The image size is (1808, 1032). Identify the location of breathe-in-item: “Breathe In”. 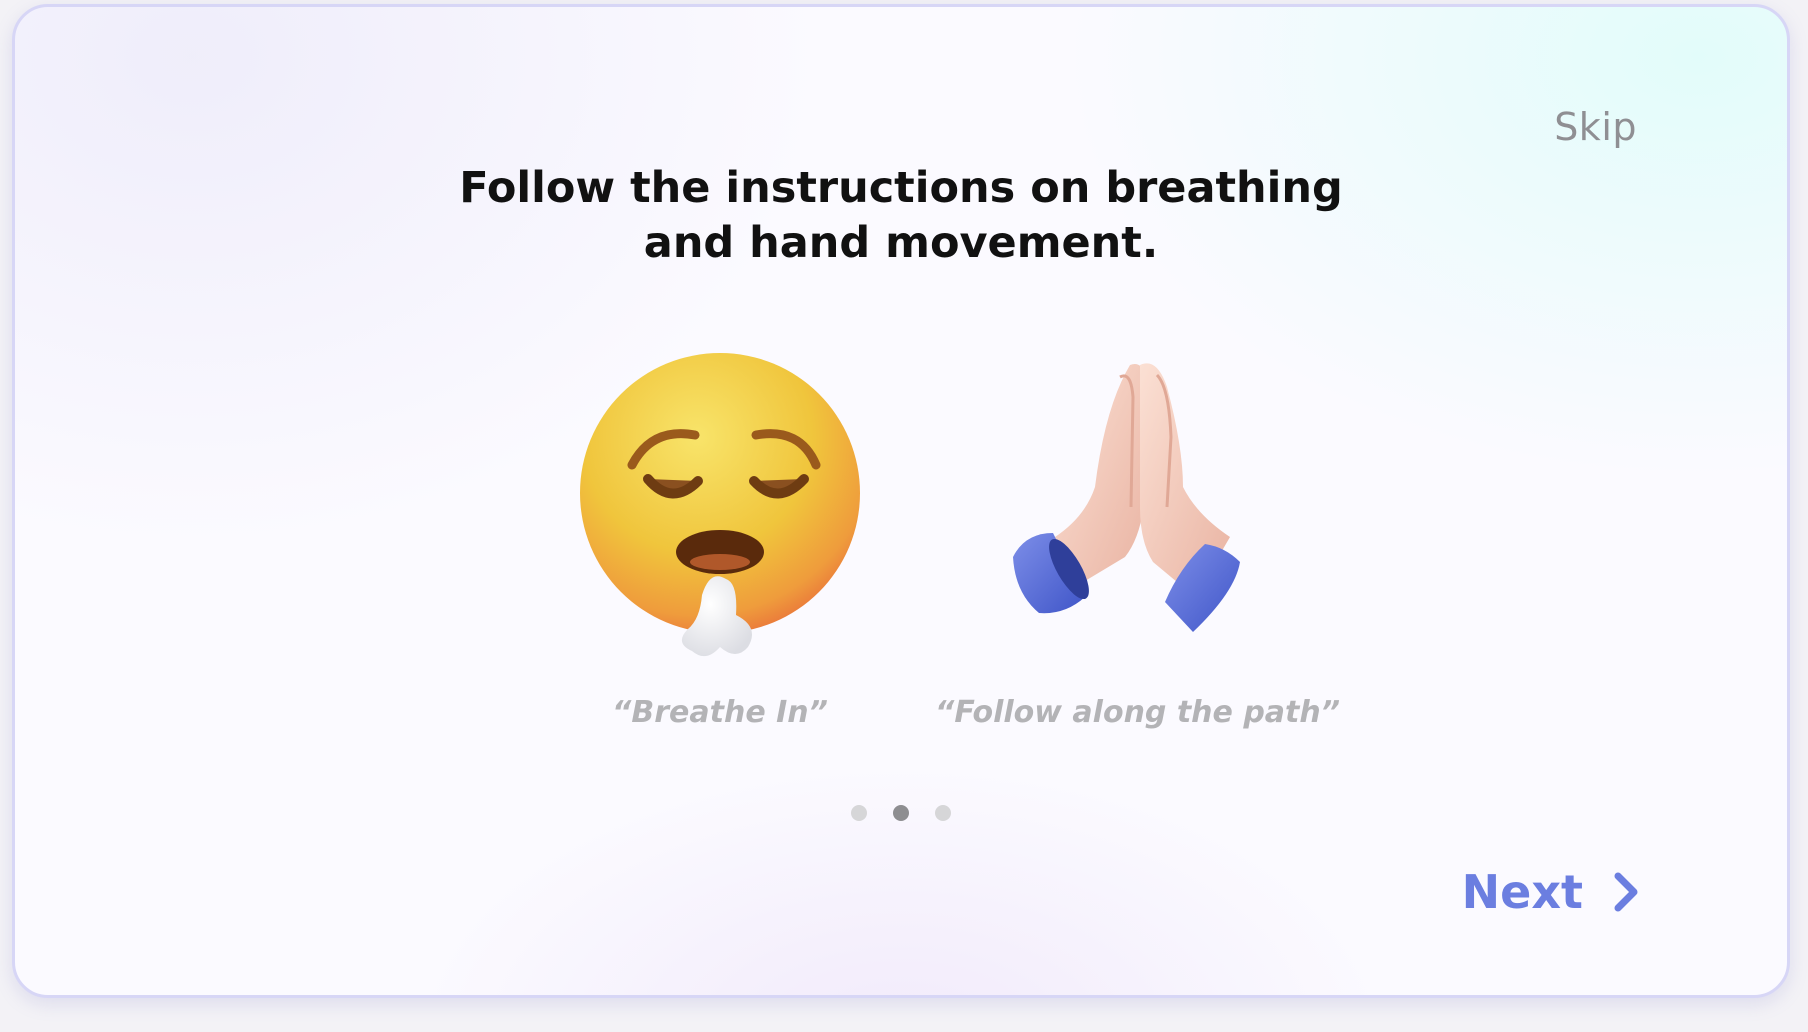
(720, 538).